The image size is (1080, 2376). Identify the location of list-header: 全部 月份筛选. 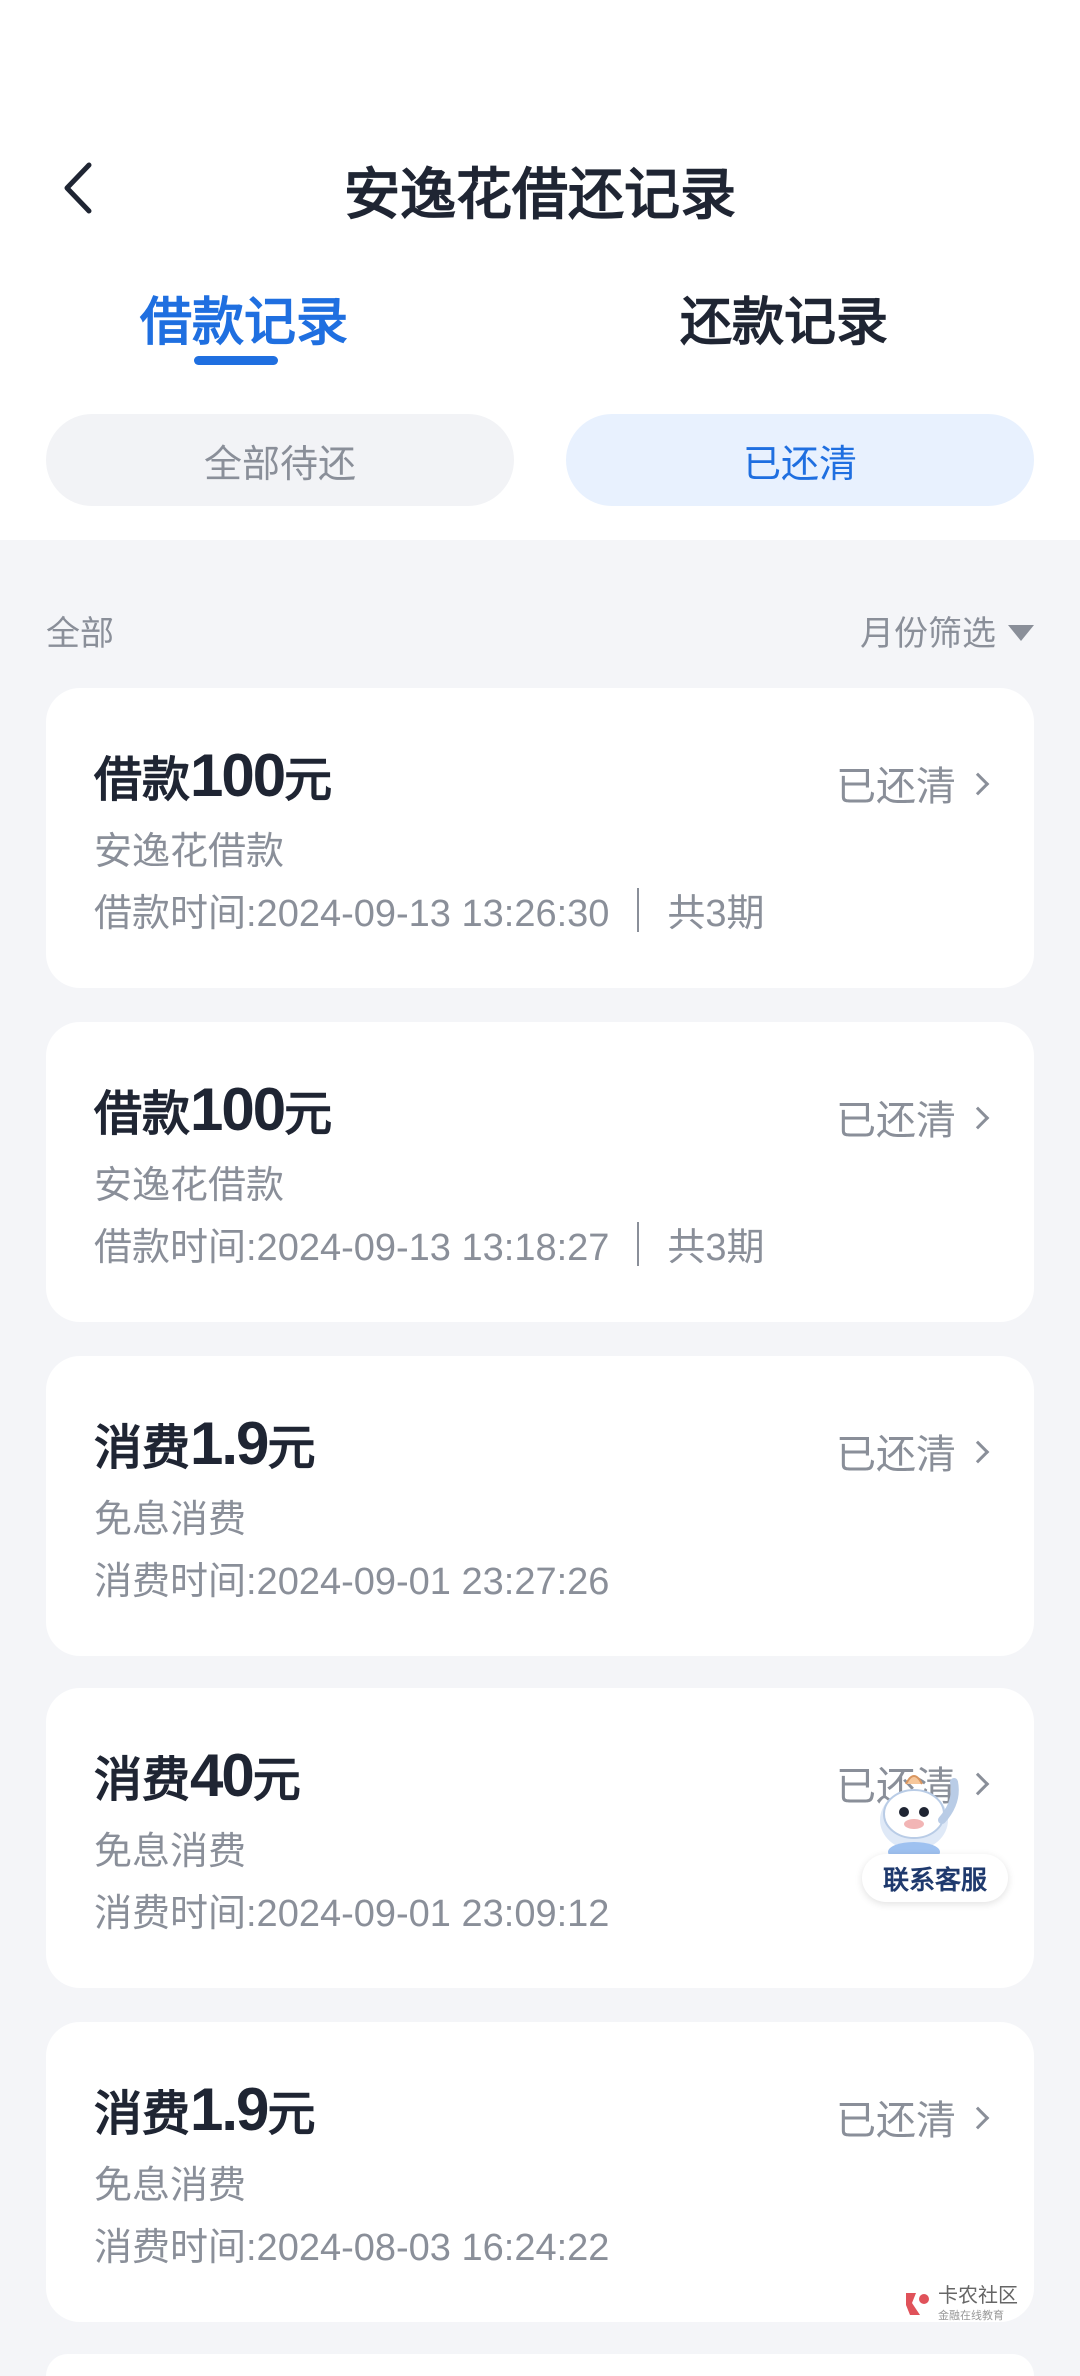
(540, 630).